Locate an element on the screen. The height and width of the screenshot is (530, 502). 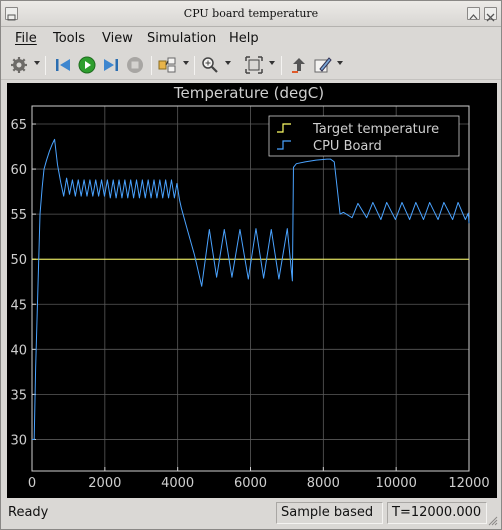
stop-icon is located at coordinates (135, 65).